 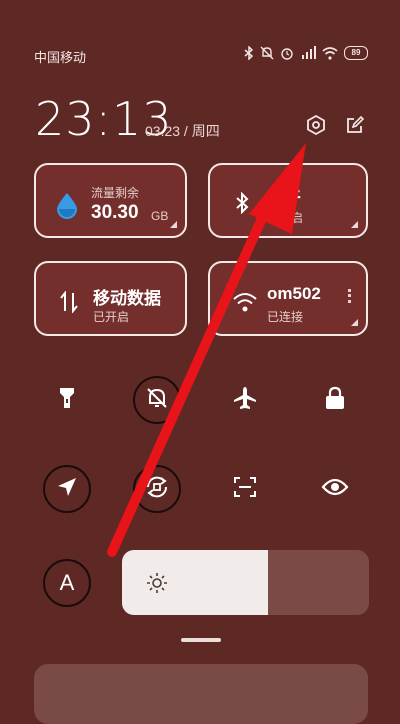 I want to click on edit-icon, so click(x=355, y=127).